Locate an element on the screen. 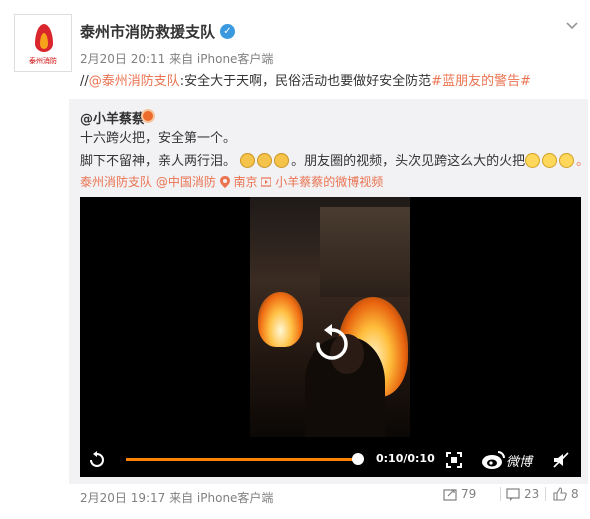  comment-action: 23 is located at coordinates (522, 494).